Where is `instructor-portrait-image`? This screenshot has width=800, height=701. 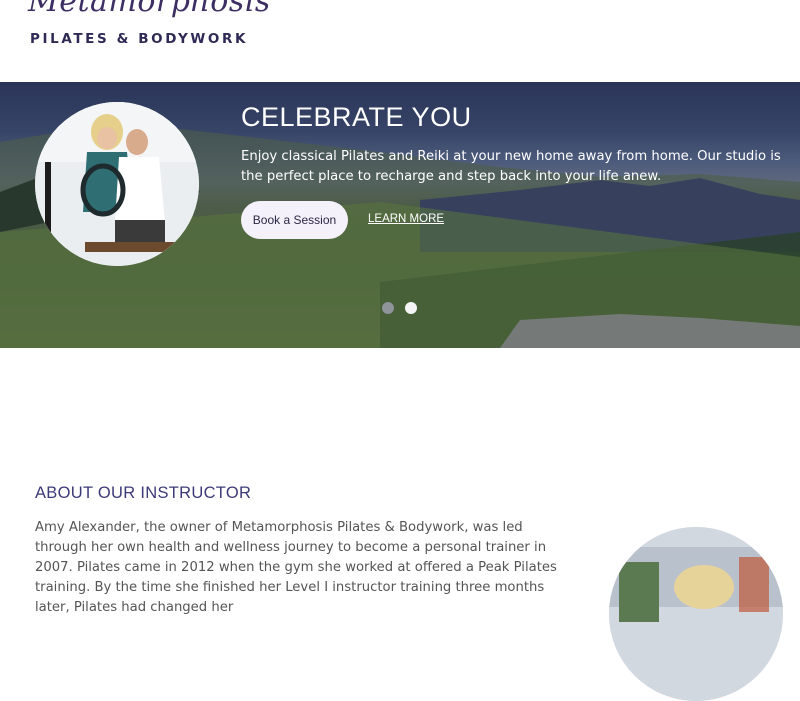 instructor-portrait-image is located at coordinates (696, 614).